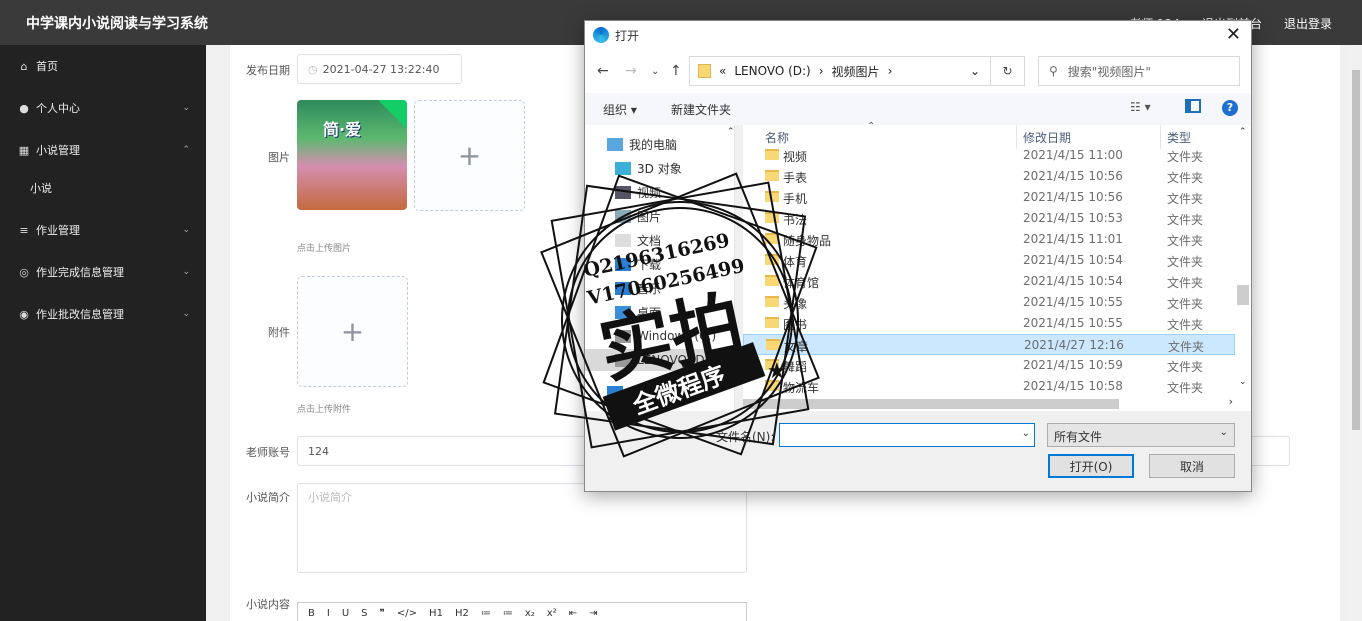 This screenshot has height=621, width=1362. I want to click on tree-item-3d-objects: 3D 对象, so click(648, 168).